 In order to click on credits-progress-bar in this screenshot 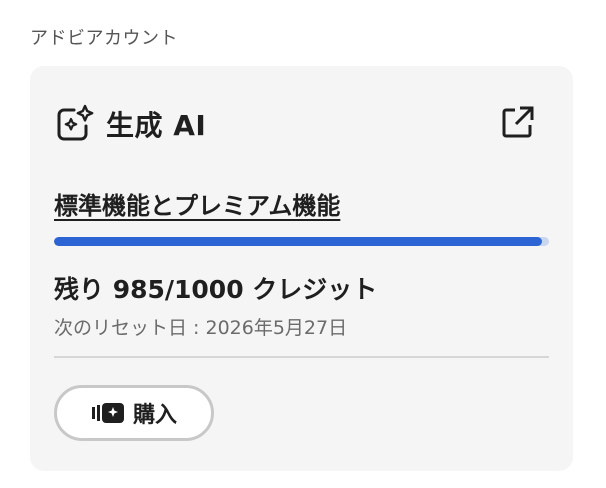, I will do `click(301, 241)`.